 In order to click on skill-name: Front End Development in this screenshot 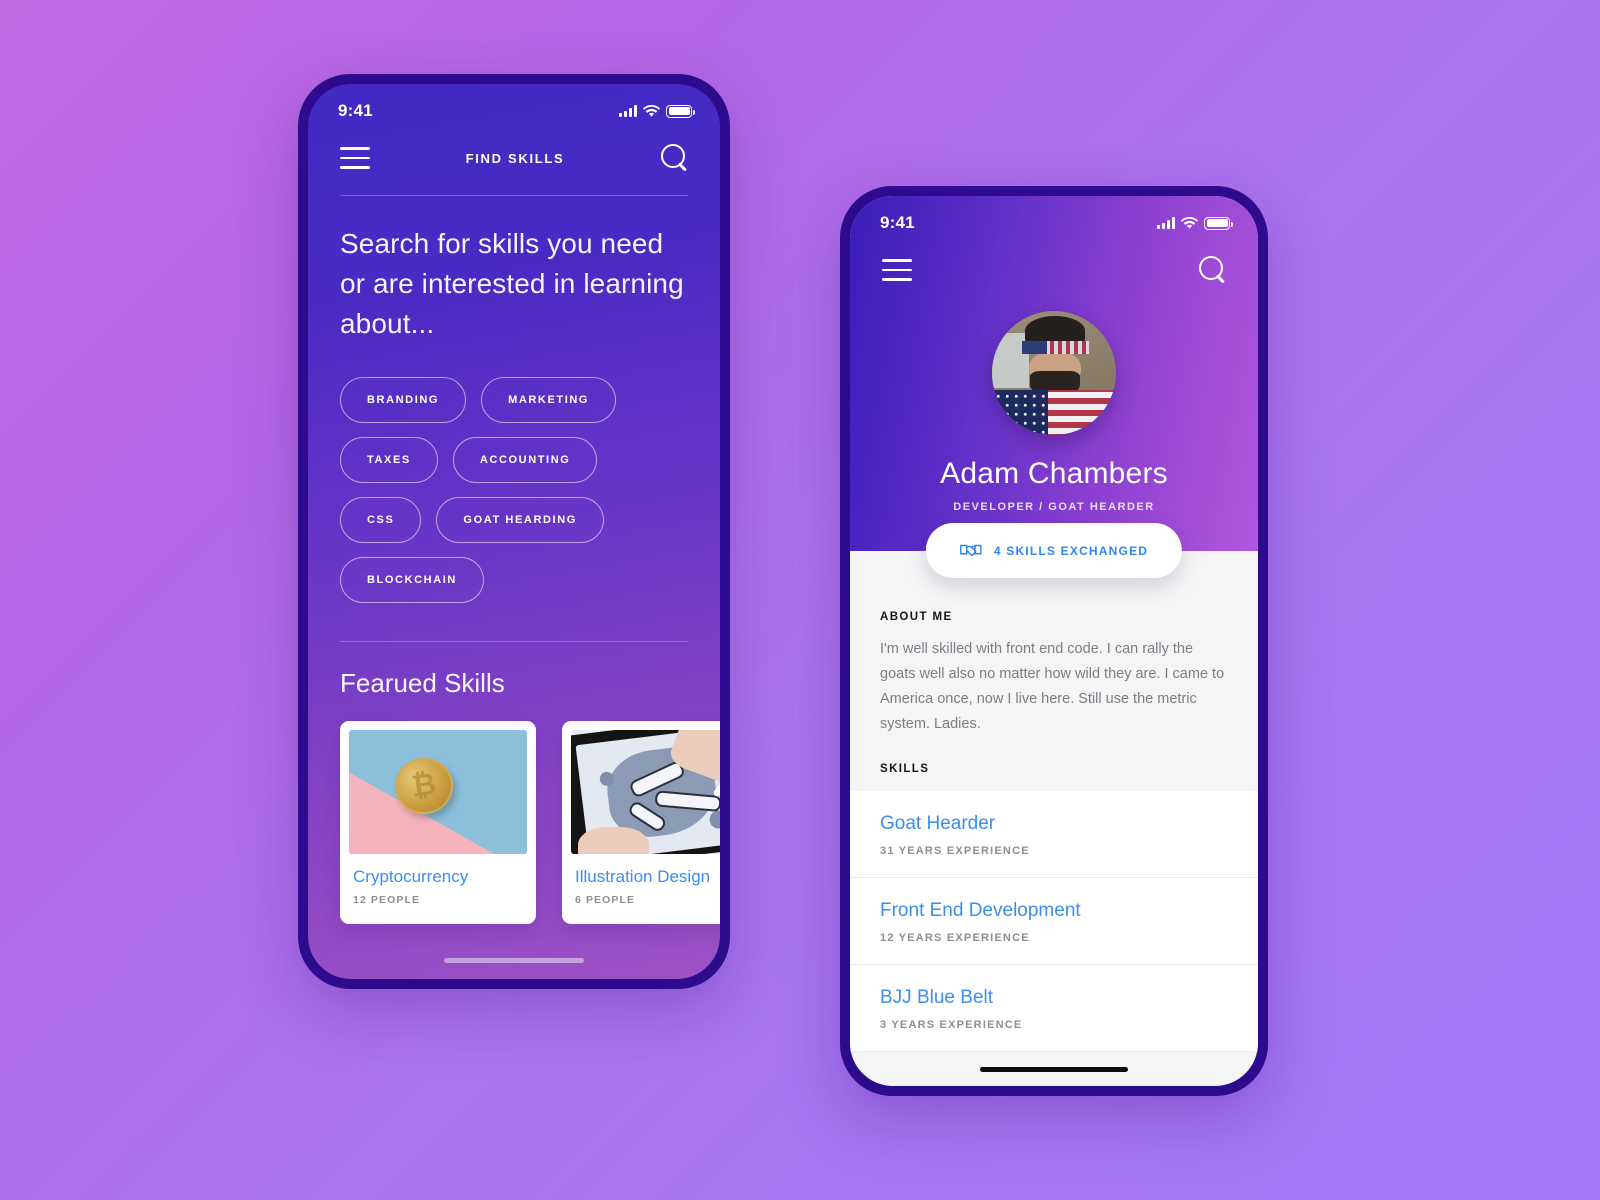, I will do `click(980, 910)`.